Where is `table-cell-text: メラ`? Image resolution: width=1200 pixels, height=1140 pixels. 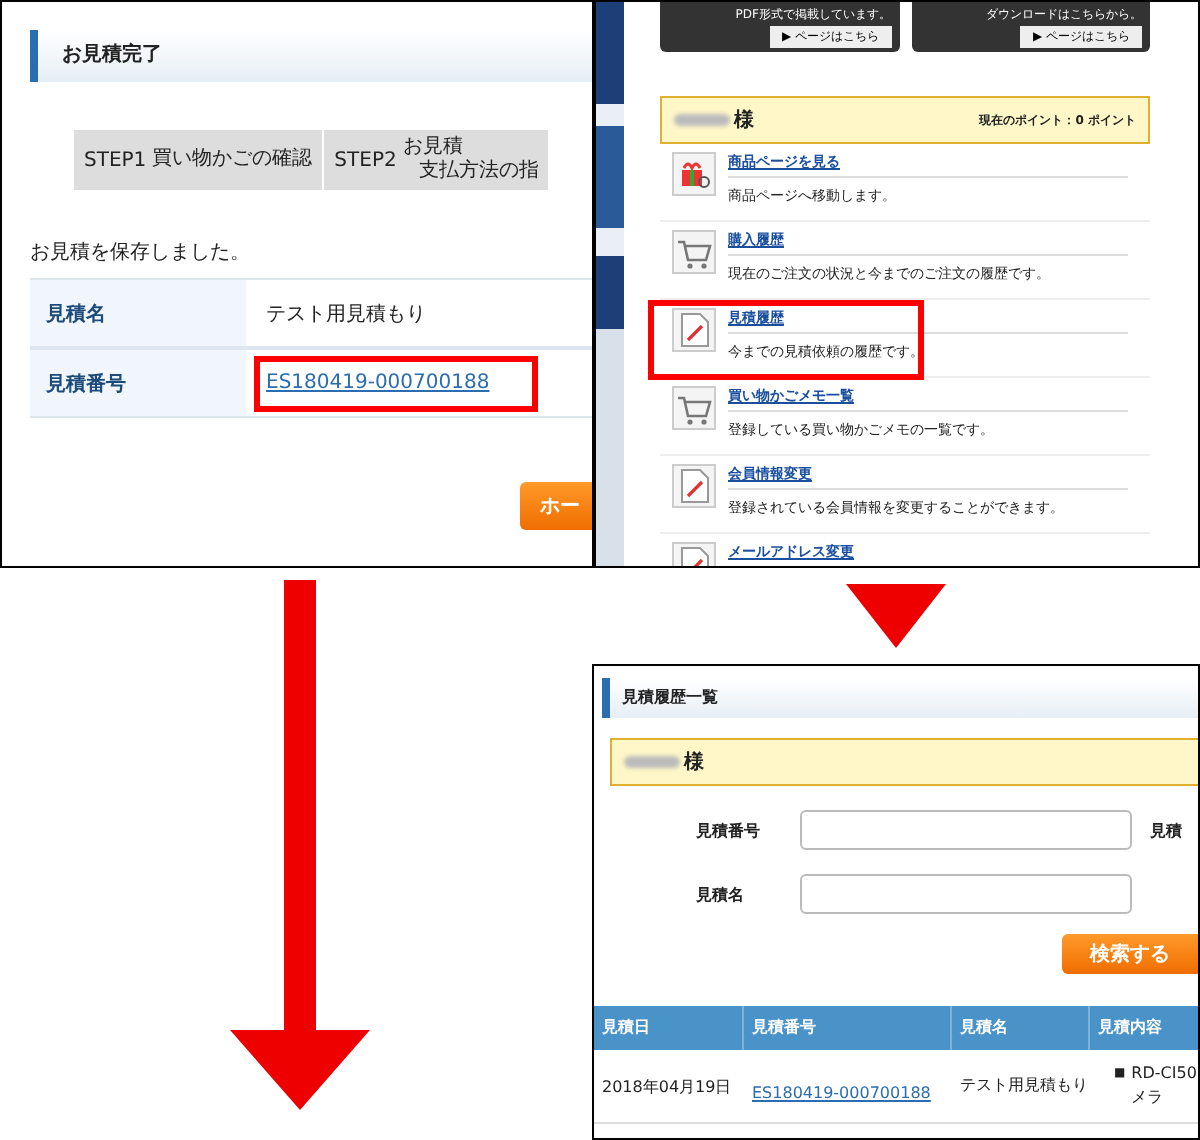
table-cell-text: メラ is located at coordinates (1148, 1098).